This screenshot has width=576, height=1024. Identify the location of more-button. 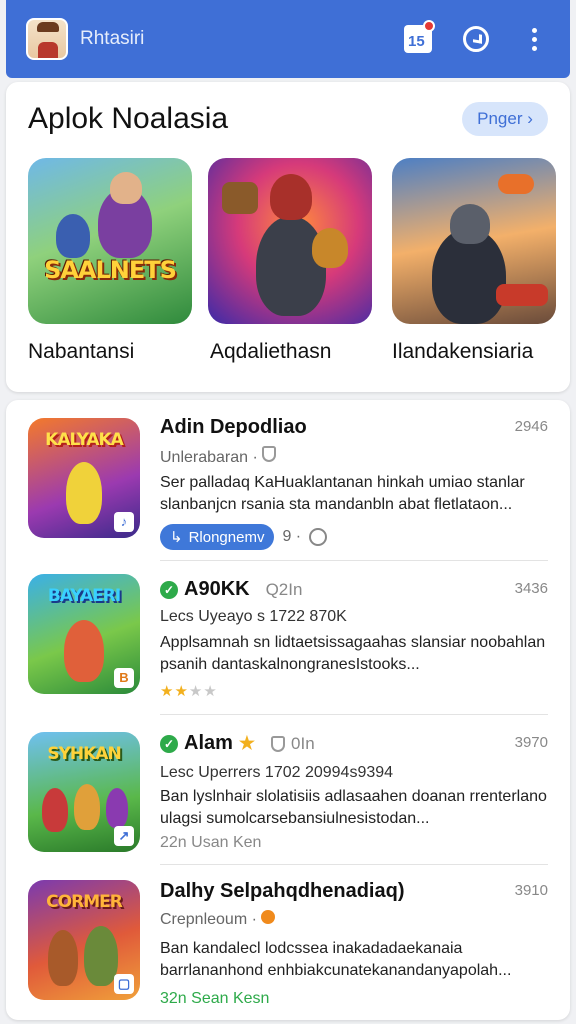
(534, 39).